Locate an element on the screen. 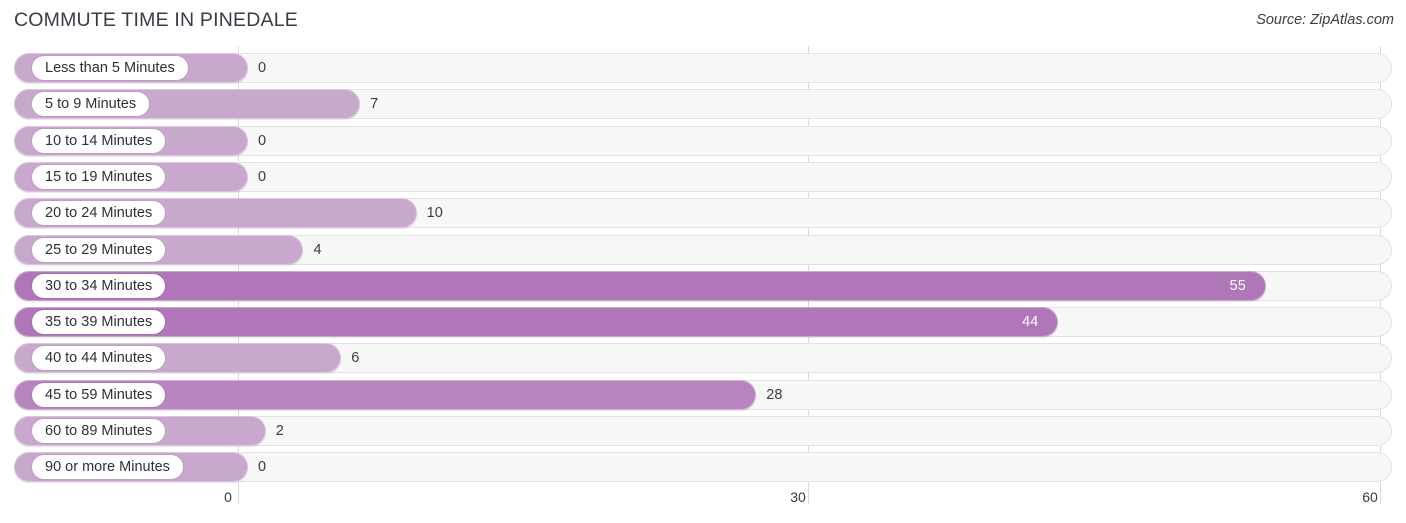  bar-category-label: 40 to 44 Minutes is located at coordinates (99, 358).